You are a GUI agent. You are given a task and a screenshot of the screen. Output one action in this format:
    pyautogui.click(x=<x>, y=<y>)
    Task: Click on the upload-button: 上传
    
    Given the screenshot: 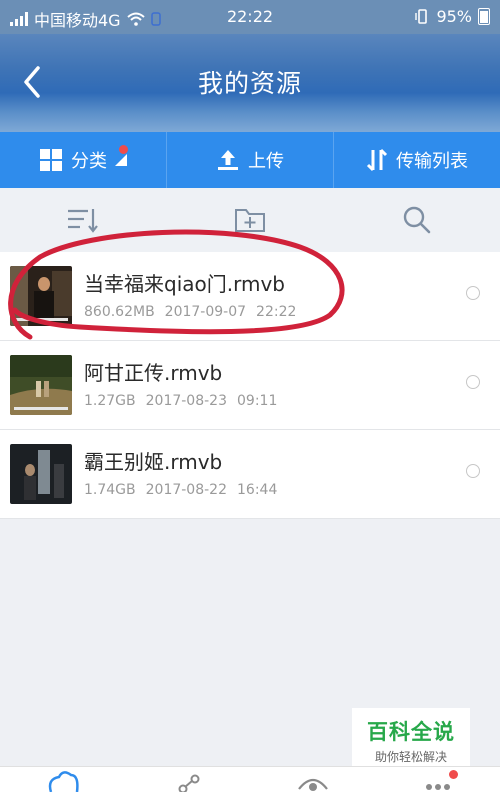 What is the action you would take?
    pyautogui.click(x=249, y=160)
    